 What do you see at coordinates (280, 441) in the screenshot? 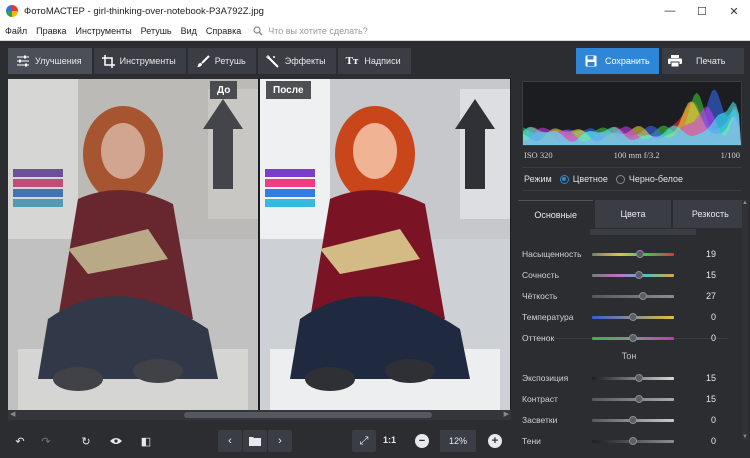
I see `next-photo-button: ›` at bounding box center [280, 441].